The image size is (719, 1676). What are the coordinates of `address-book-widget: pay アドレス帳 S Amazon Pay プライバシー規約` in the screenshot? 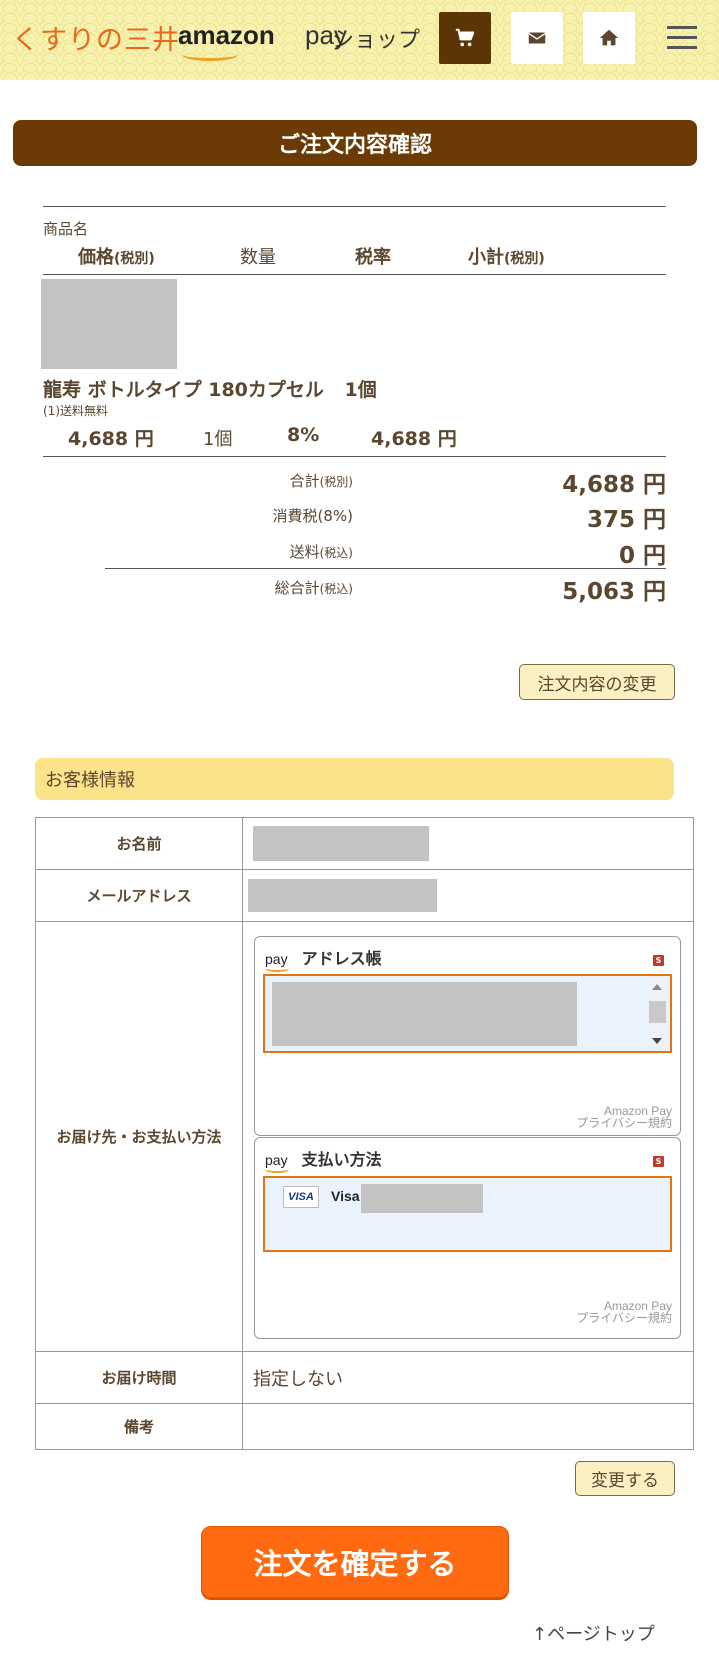 It's located at (467, 1036).